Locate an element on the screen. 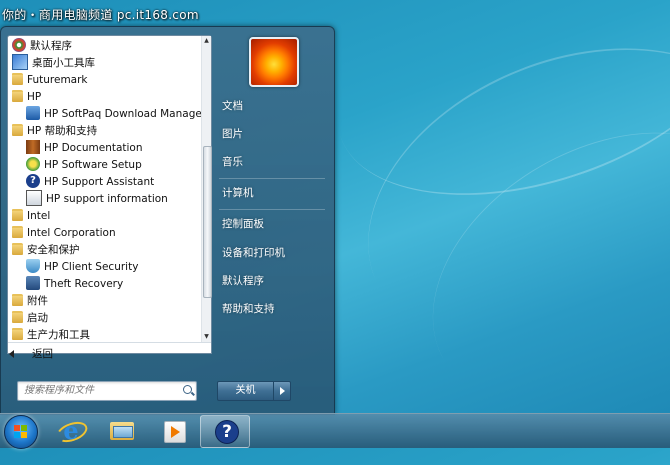 Image resolution: width=670 pixels, height=465 pixels. program-item: 桌面小工具库 is located at coordinates (53, 63).